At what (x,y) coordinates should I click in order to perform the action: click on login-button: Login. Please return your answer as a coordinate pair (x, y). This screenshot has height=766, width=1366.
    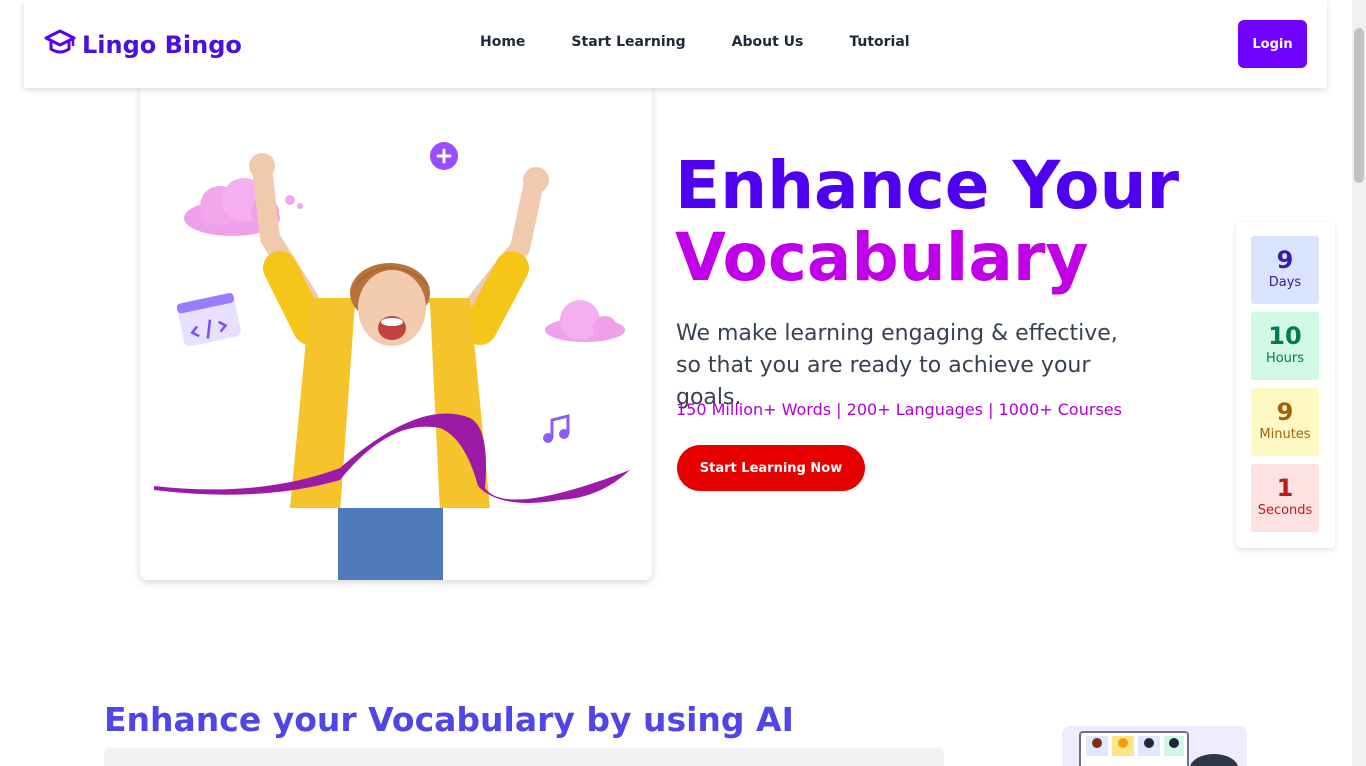
    Looking at the image, I should click on (1272, 44).